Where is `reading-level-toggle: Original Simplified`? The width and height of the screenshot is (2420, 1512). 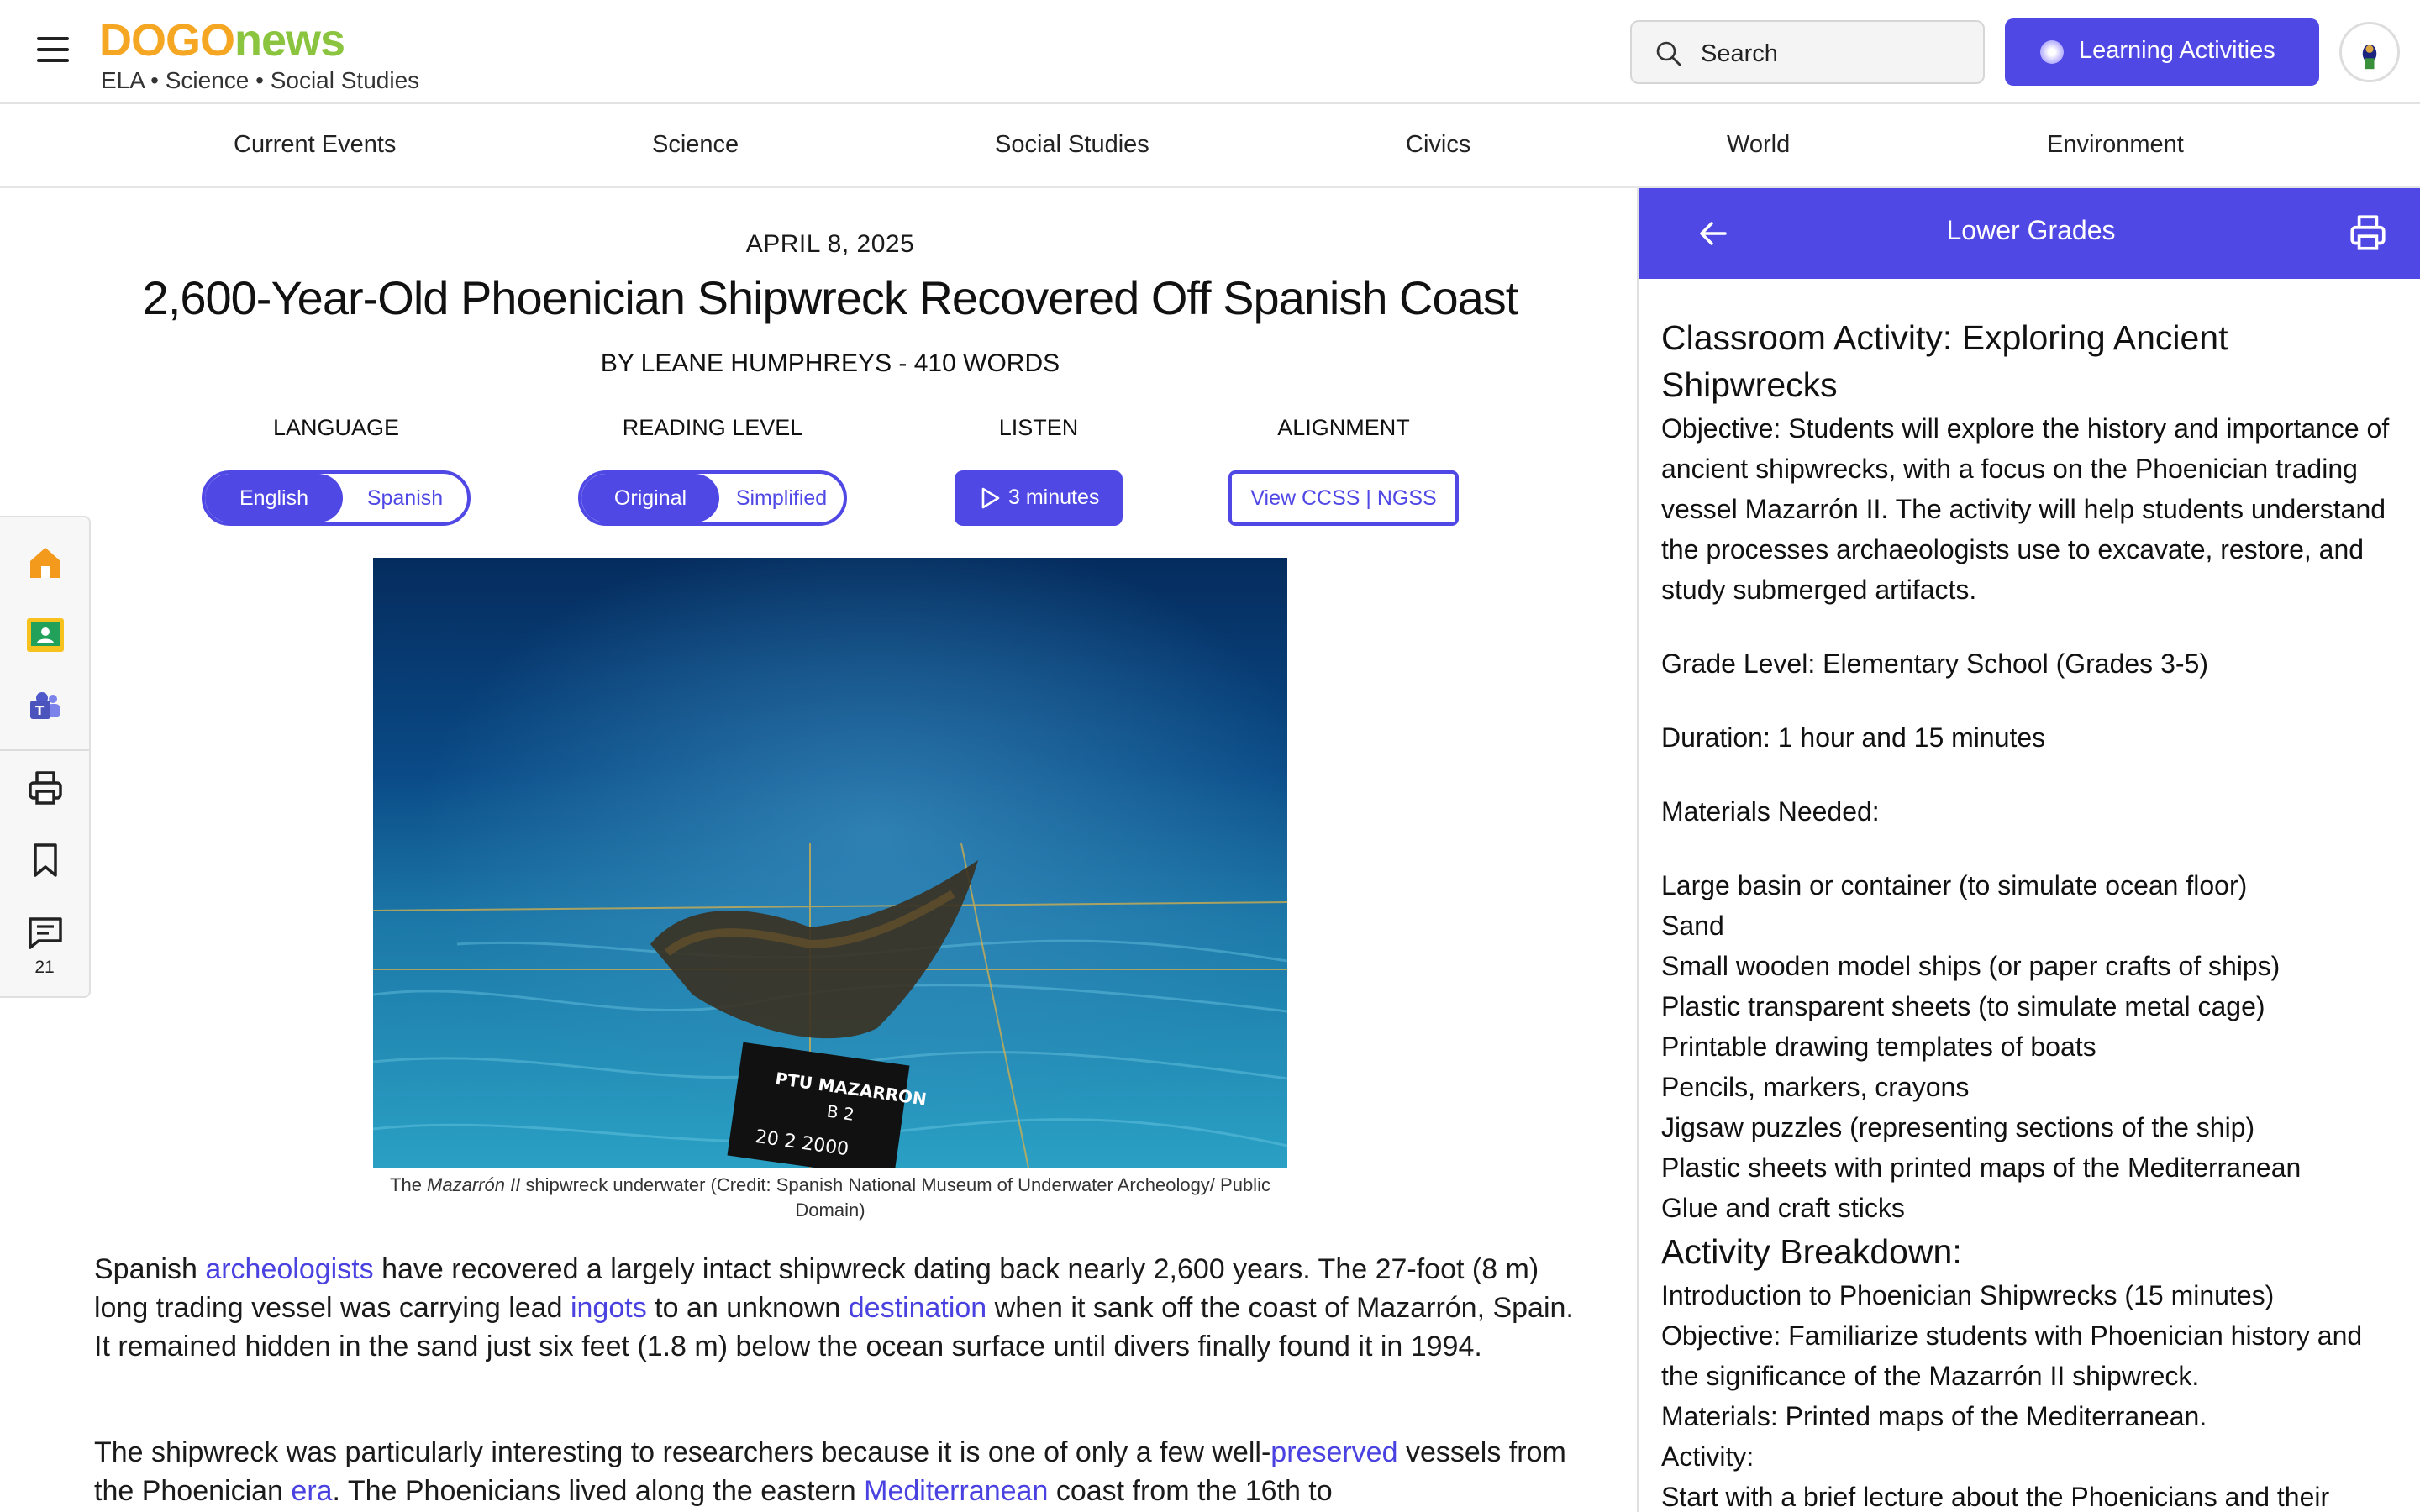 reading-level-toggle: Original Simplified is located at coordinates (712, 498).